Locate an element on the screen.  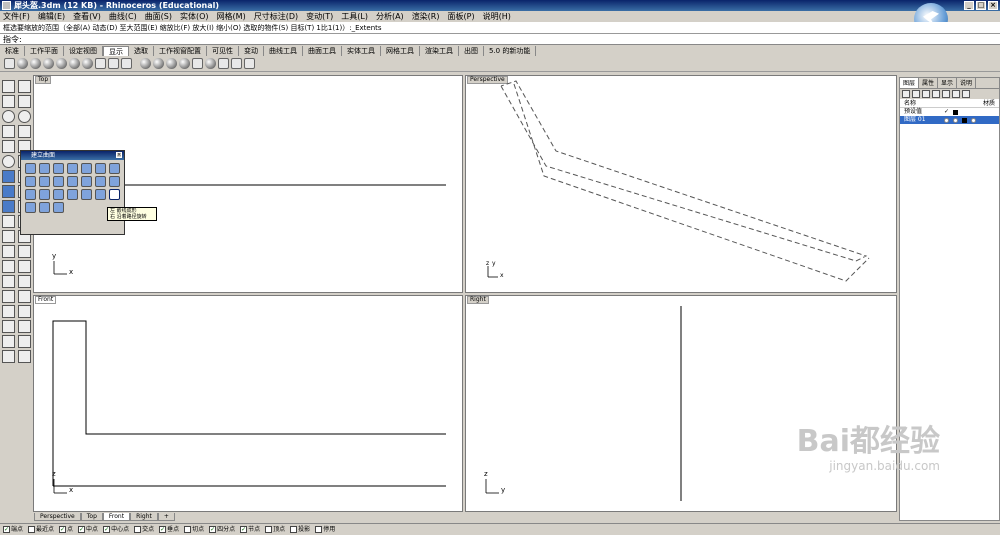
trim-icon is located at coordinates (8, 251).